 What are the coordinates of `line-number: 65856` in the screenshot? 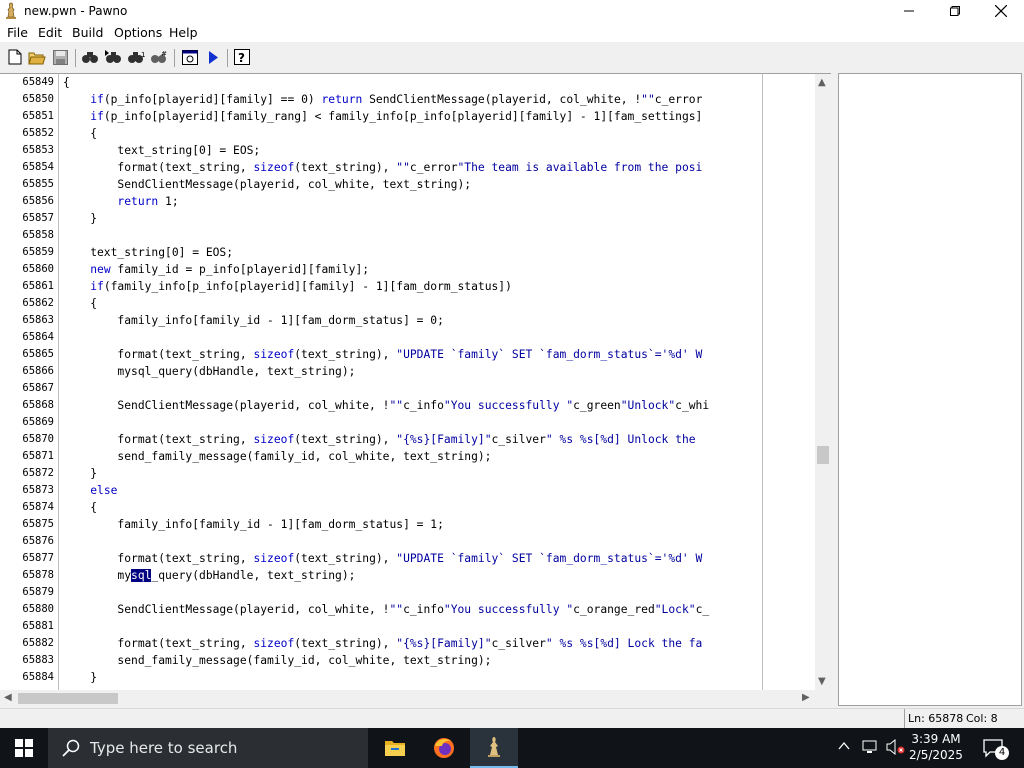 It's located at (38, 201).